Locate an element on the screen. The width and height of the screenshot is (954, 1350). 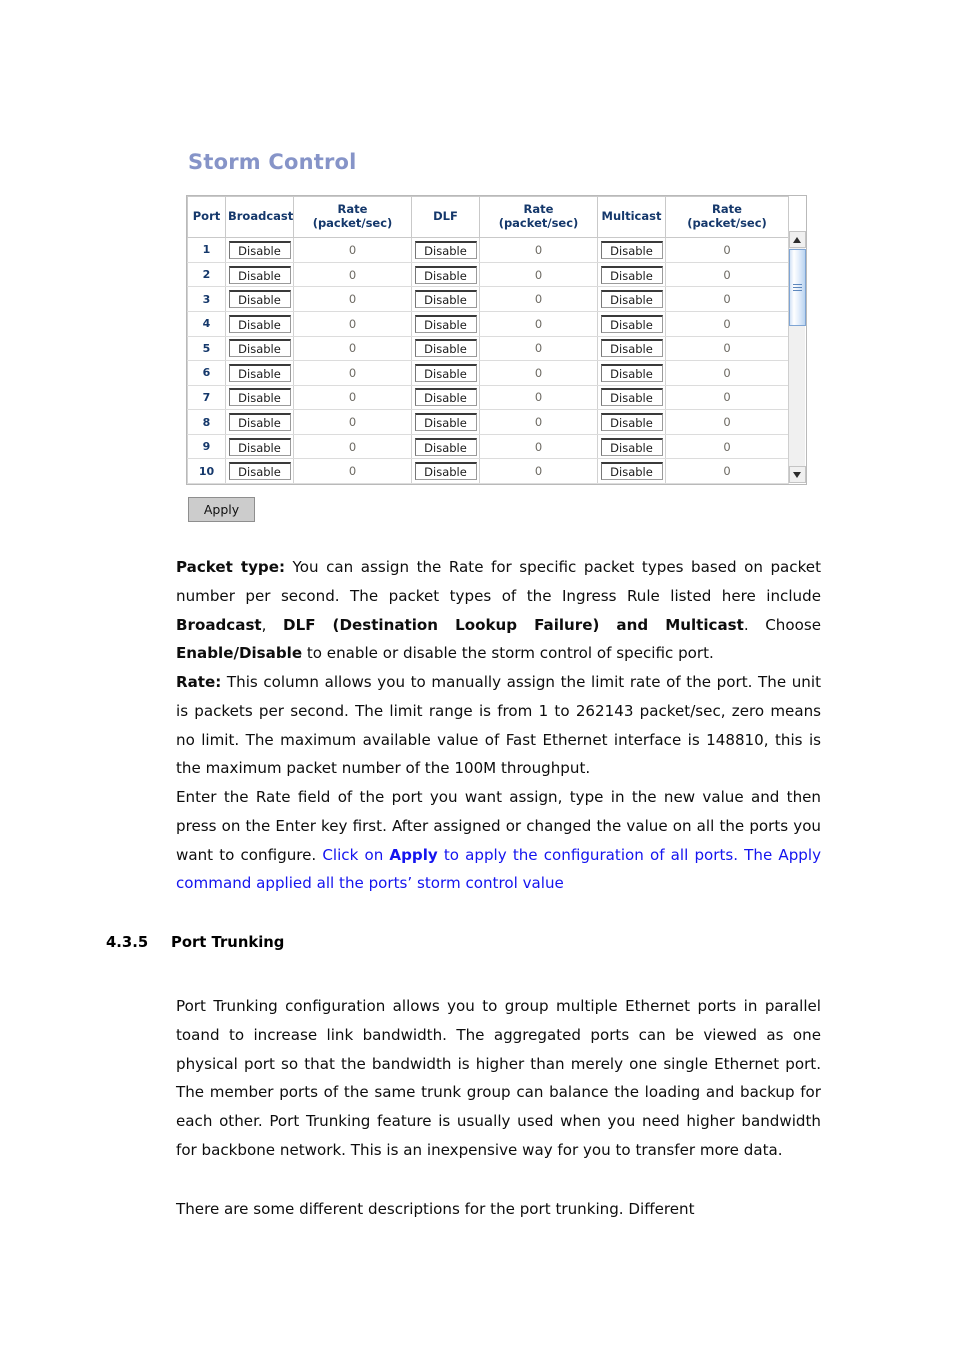
scroll-down-button is located at coordinates (797, 475).